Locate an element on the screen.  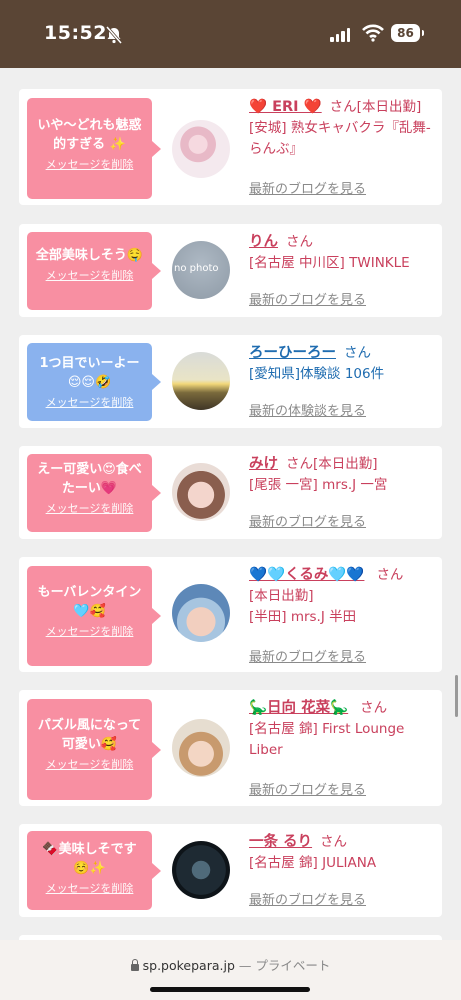
message-bubble: もーバレンタイン🩵🥰 メッセージを削除 is located at coordinates (94, 616).